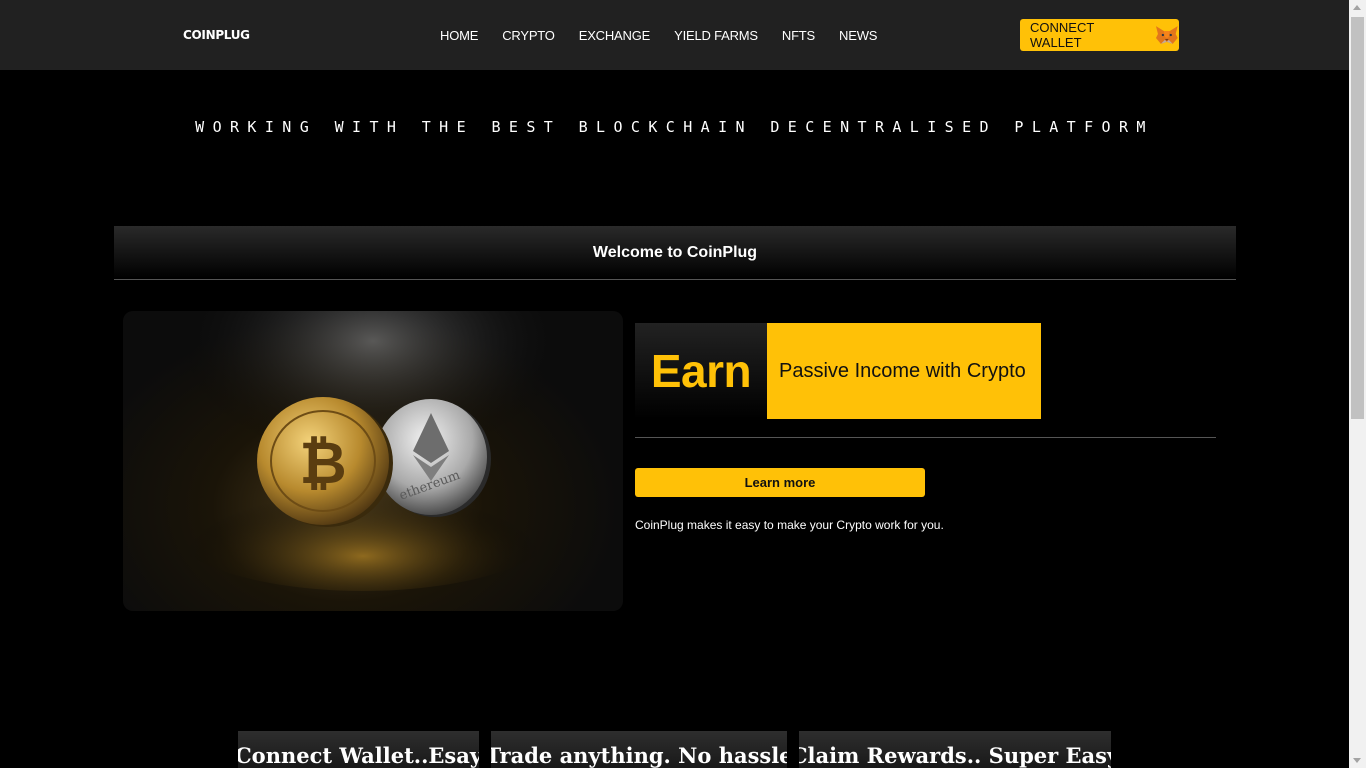  What do you see at coordinates (639, 749) in the screenshot?
I see `feature-card-trade: Trade anything. No hassle` at bounding box center [639, 749].